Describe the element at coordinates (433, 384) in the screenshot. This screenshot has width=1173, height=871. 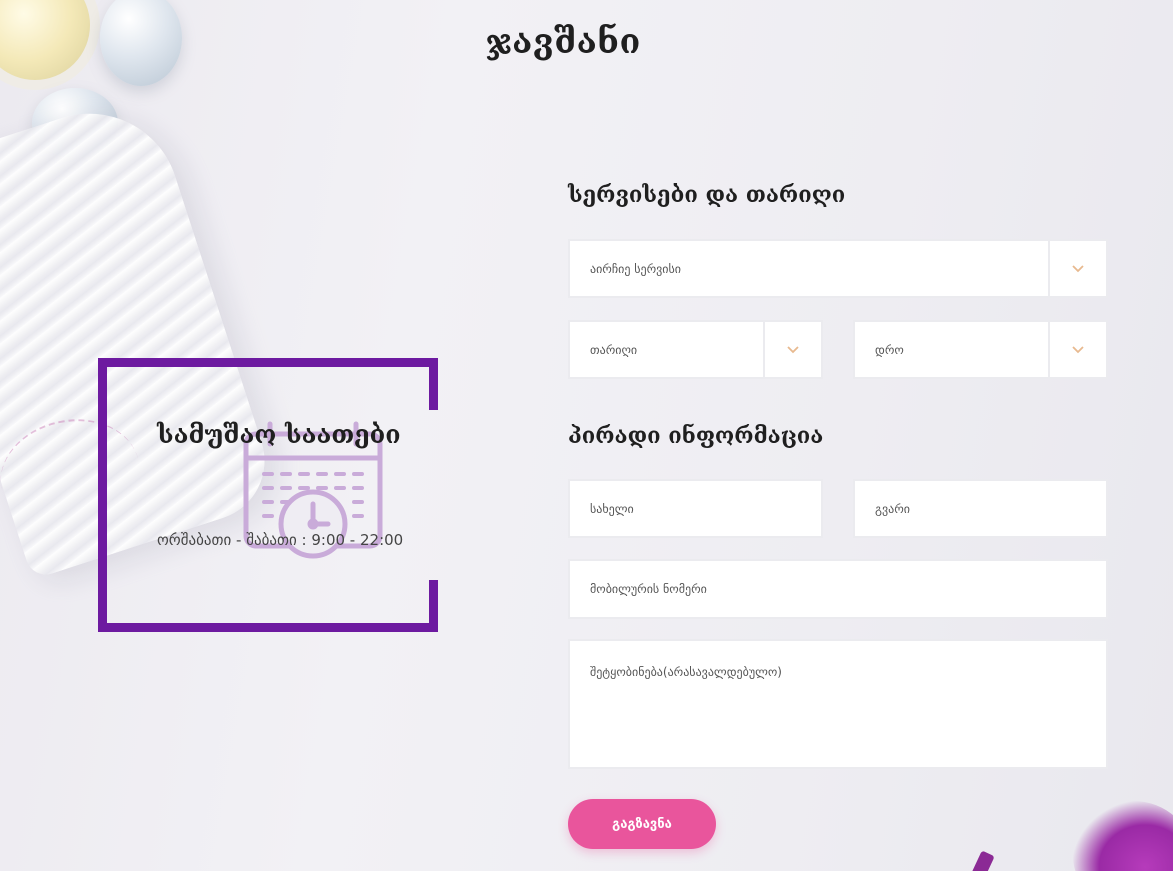
I see `frame-right-top` at that location.